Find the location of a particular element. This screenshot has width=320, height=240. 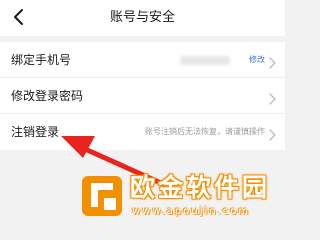

watermark-url: www.apoujin.com is located at coordinates (191, 211).